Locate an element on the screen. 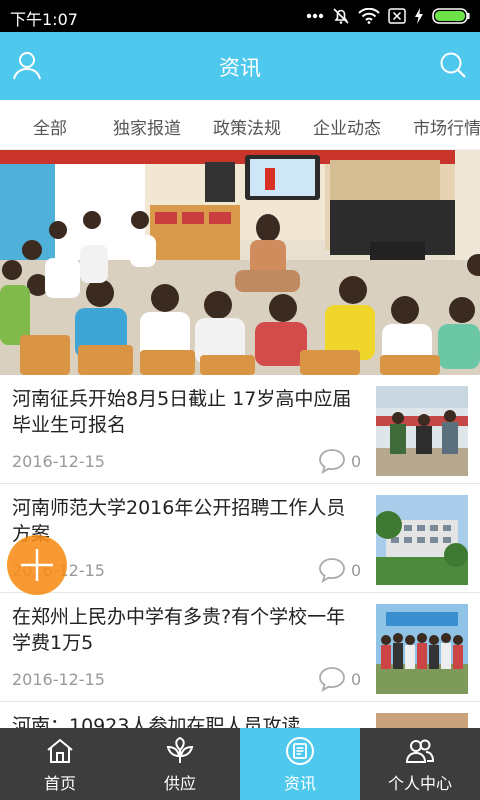  tab-enterprise: 企业动态 is located at coordinates (347, 126).